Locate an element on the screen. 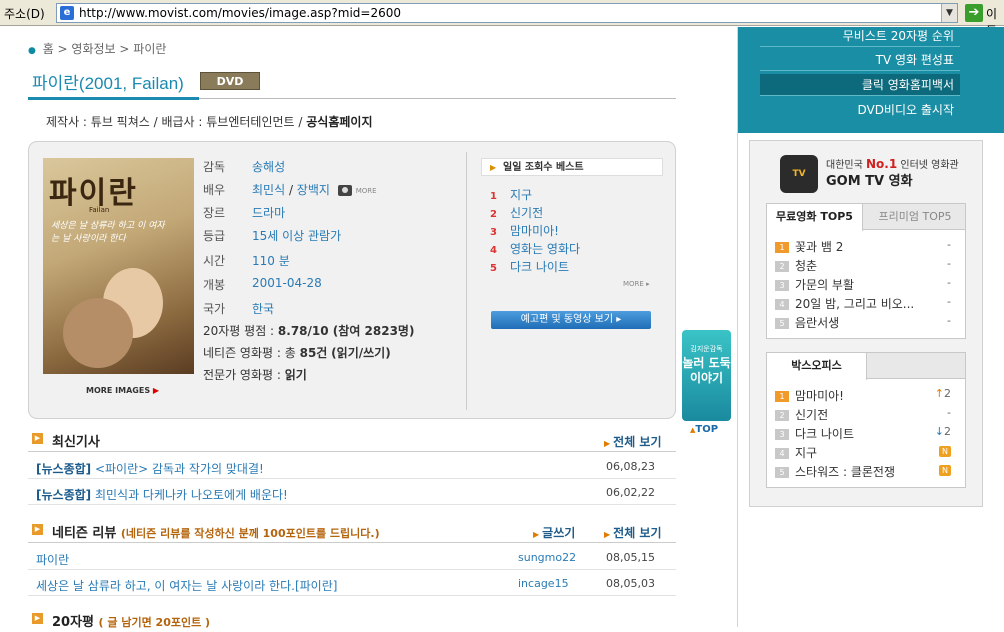  short-reviews-promo: ( 글 남기면 20포인트 ) is located at coordinates (154, 622).